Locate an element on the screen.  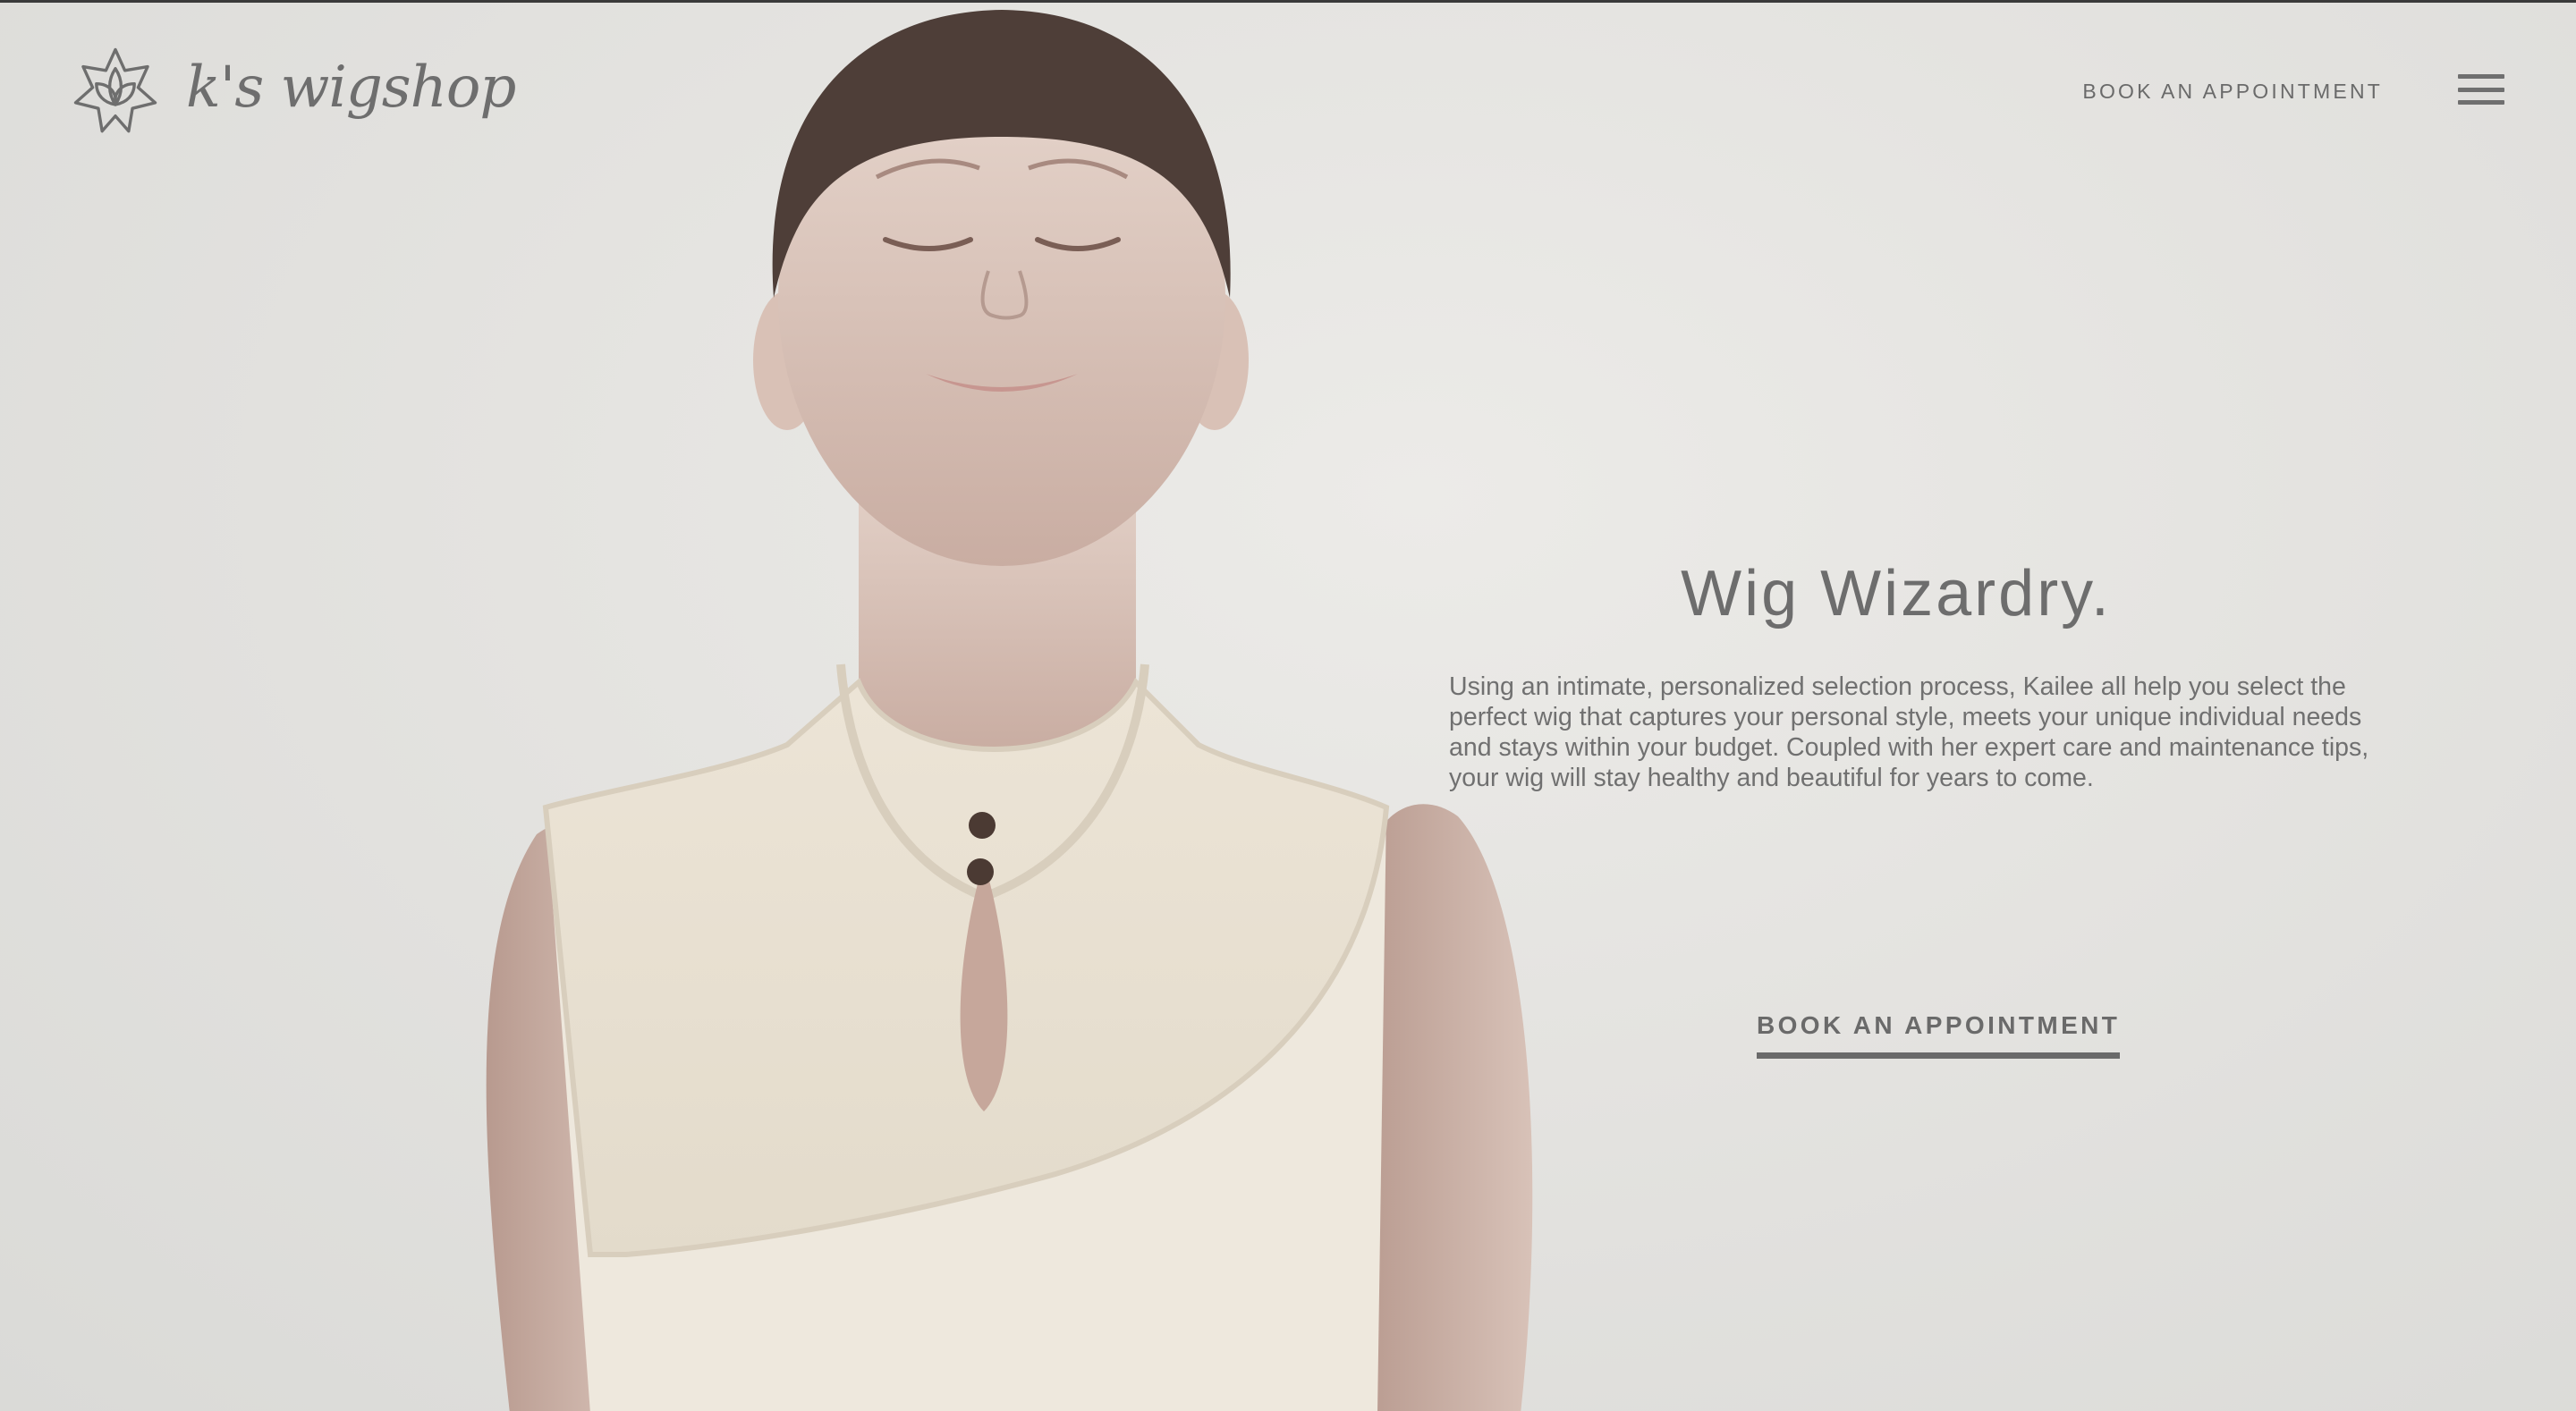
hamburger-menu-icon is located at coordinates (2481, 90).